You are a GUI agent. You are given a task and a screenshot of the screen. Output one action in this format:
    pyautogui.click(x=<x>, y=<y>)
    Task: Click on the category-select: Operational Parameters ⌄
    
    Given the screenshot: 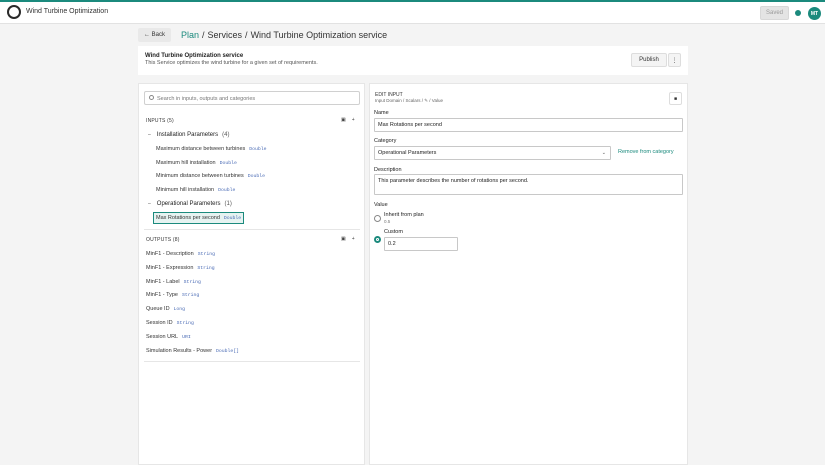 What is the action you would take?
    pyautogui.click(x=492, y=153)
    